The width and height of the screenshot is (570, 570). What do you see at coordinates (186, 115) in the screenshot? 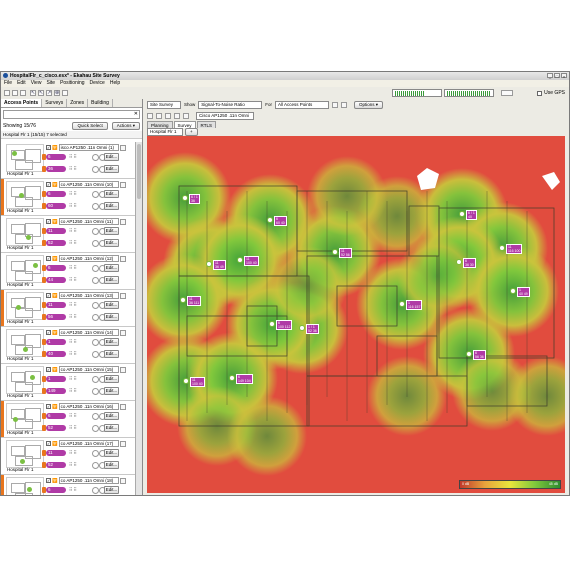
I see `place-ap-icon` at bounding box center [186, 115].